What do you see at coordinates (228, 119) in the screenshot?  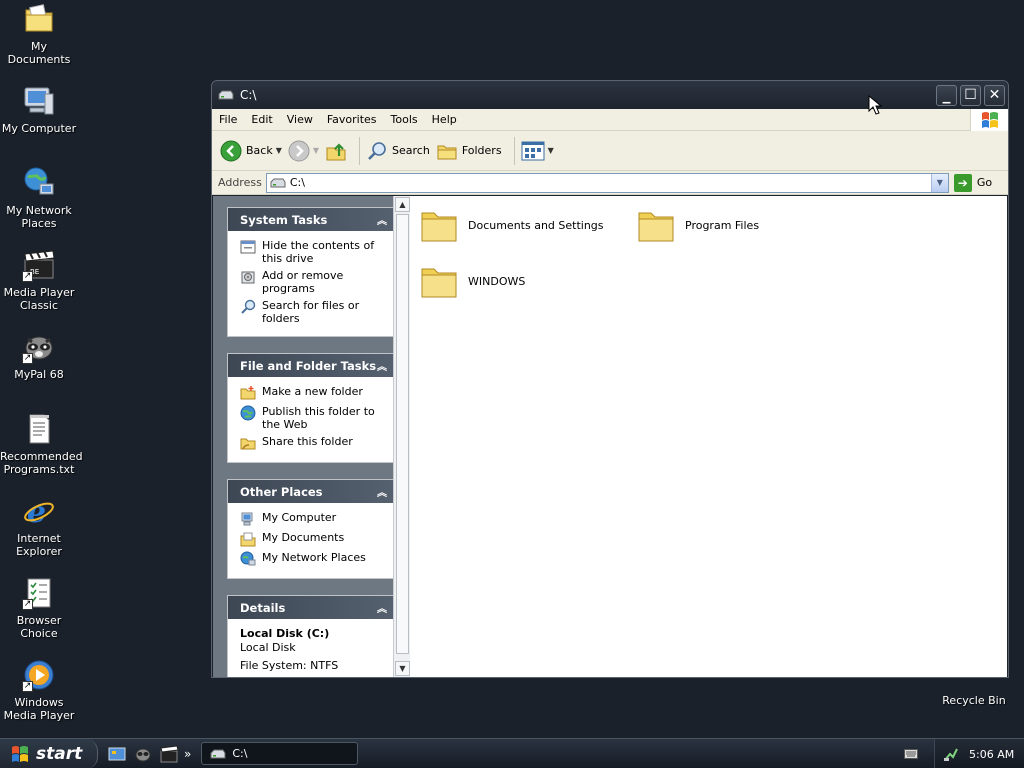 I see `menu-file: File` at bounding box center [228, 119].